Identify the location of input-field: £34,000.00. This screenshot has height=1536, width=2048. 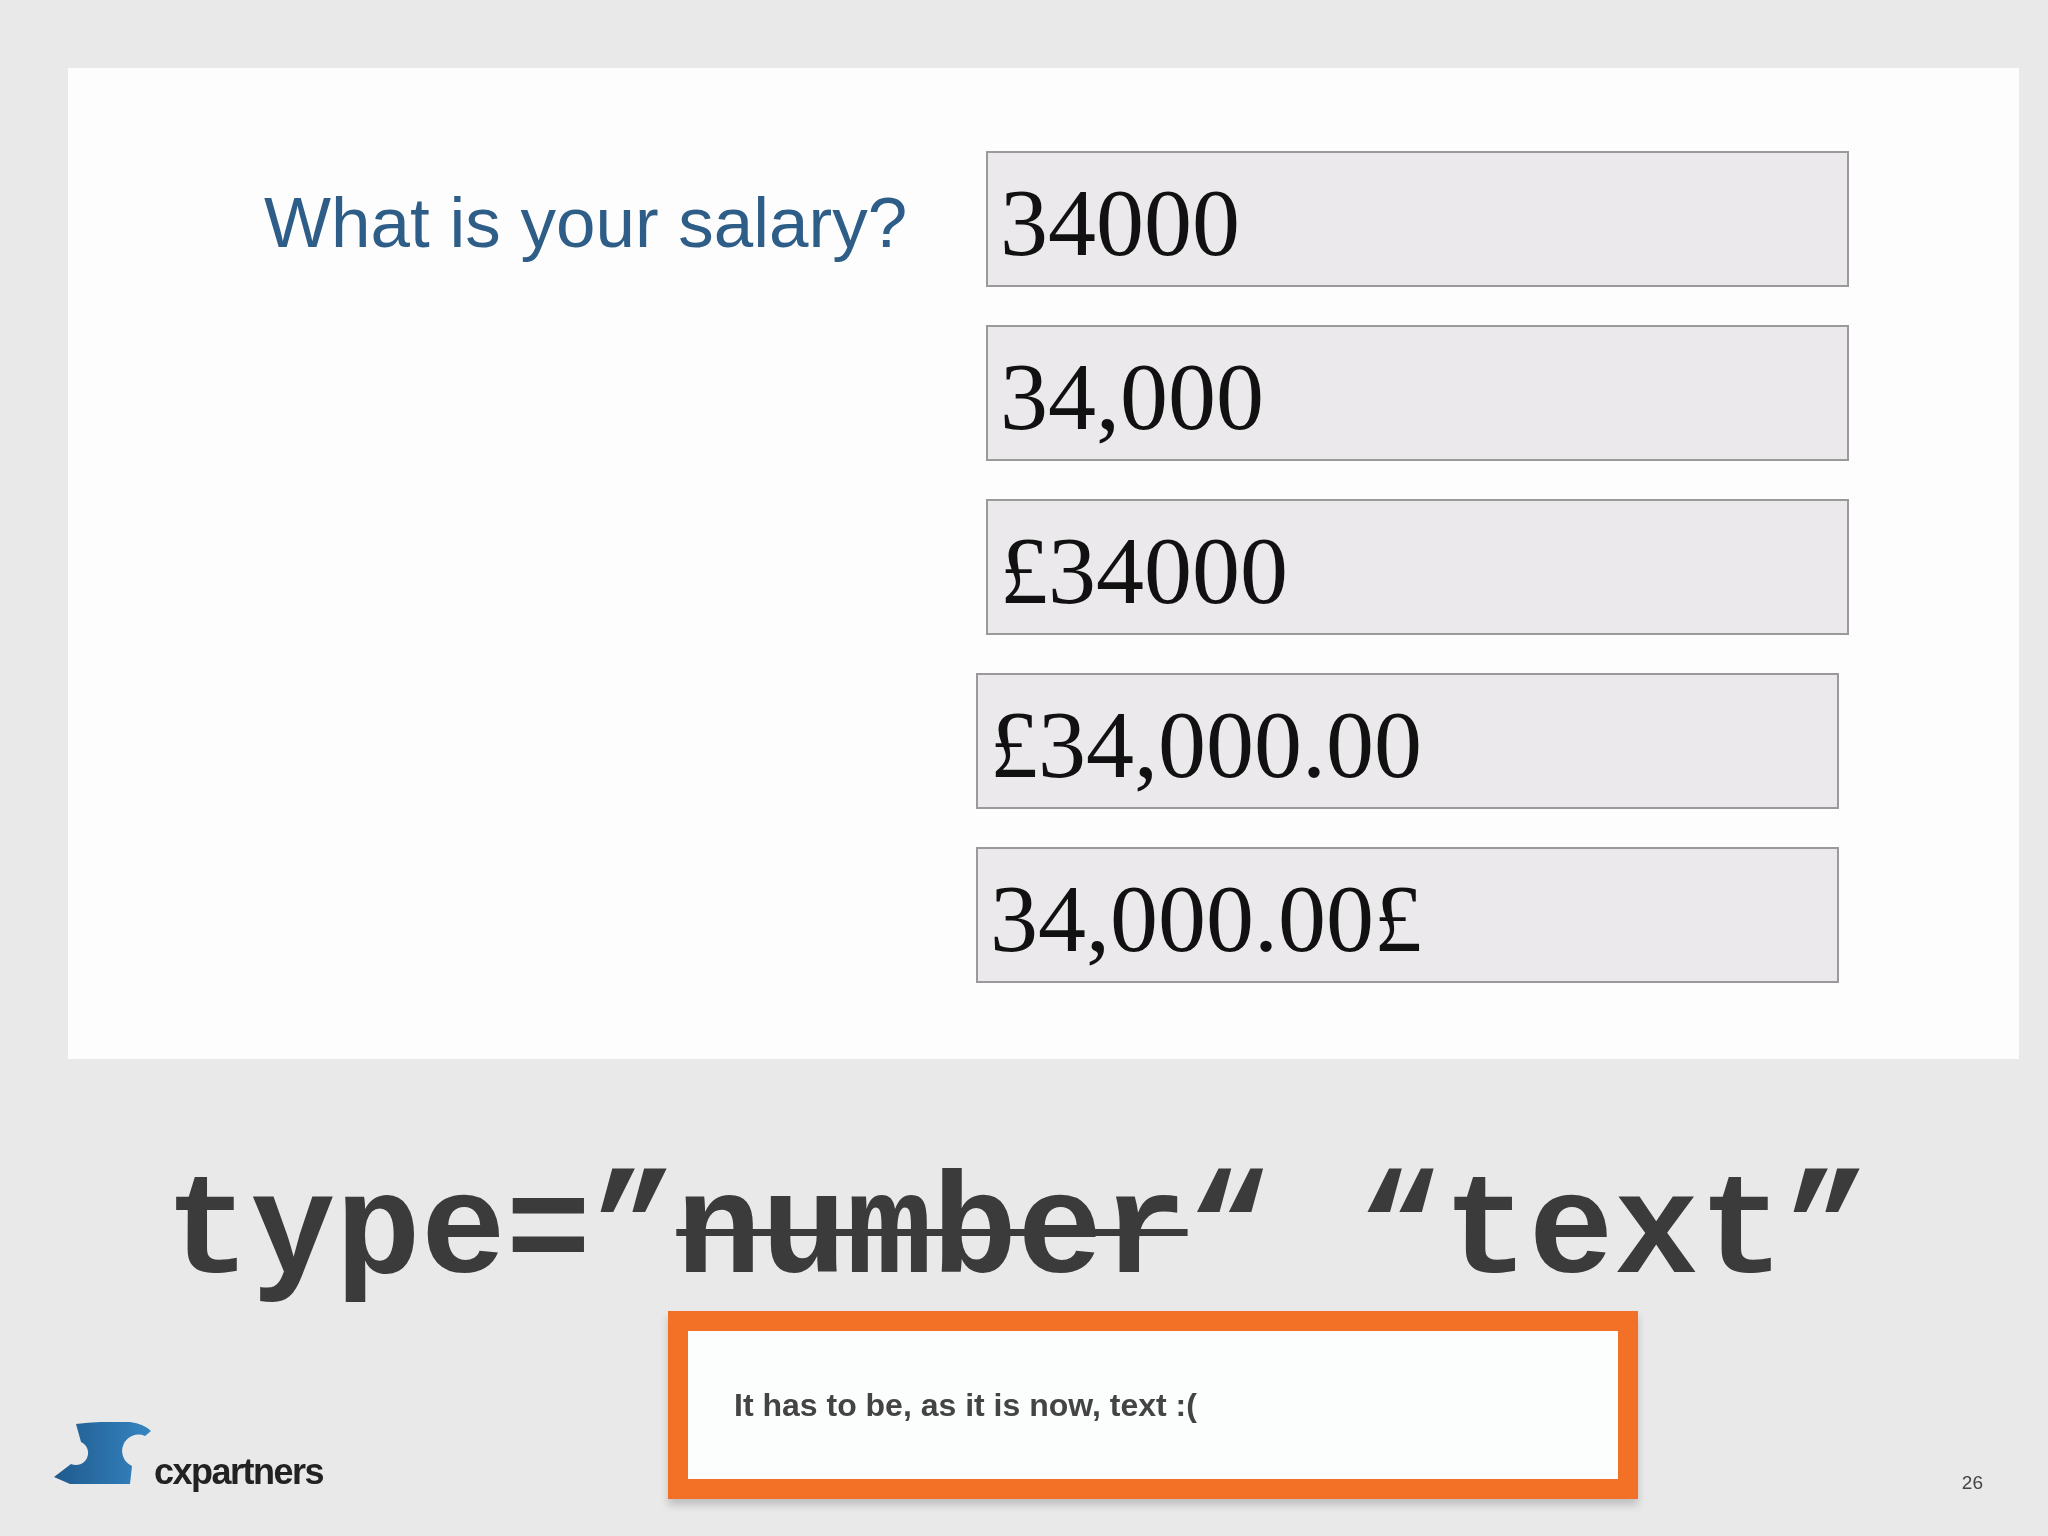
(1407, 741).